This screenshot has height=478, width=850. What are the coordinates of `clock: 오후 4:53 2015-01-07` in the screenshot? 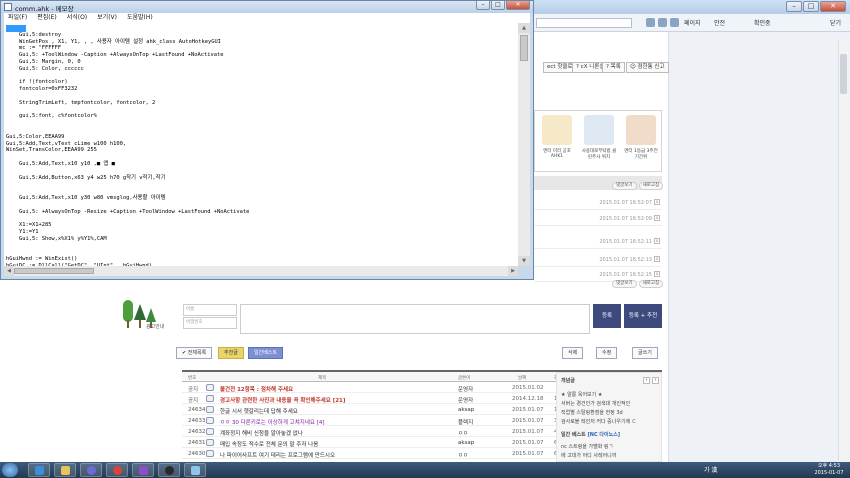 It's located at (829, 470).